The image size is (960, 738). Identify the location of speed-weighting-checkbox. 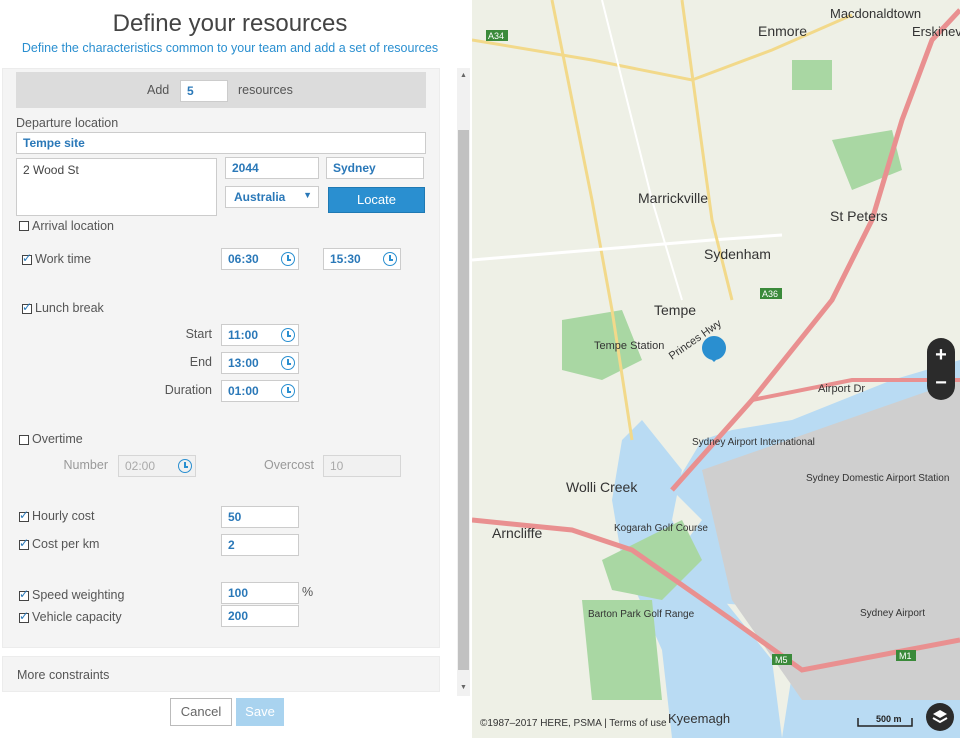
(24, 594).